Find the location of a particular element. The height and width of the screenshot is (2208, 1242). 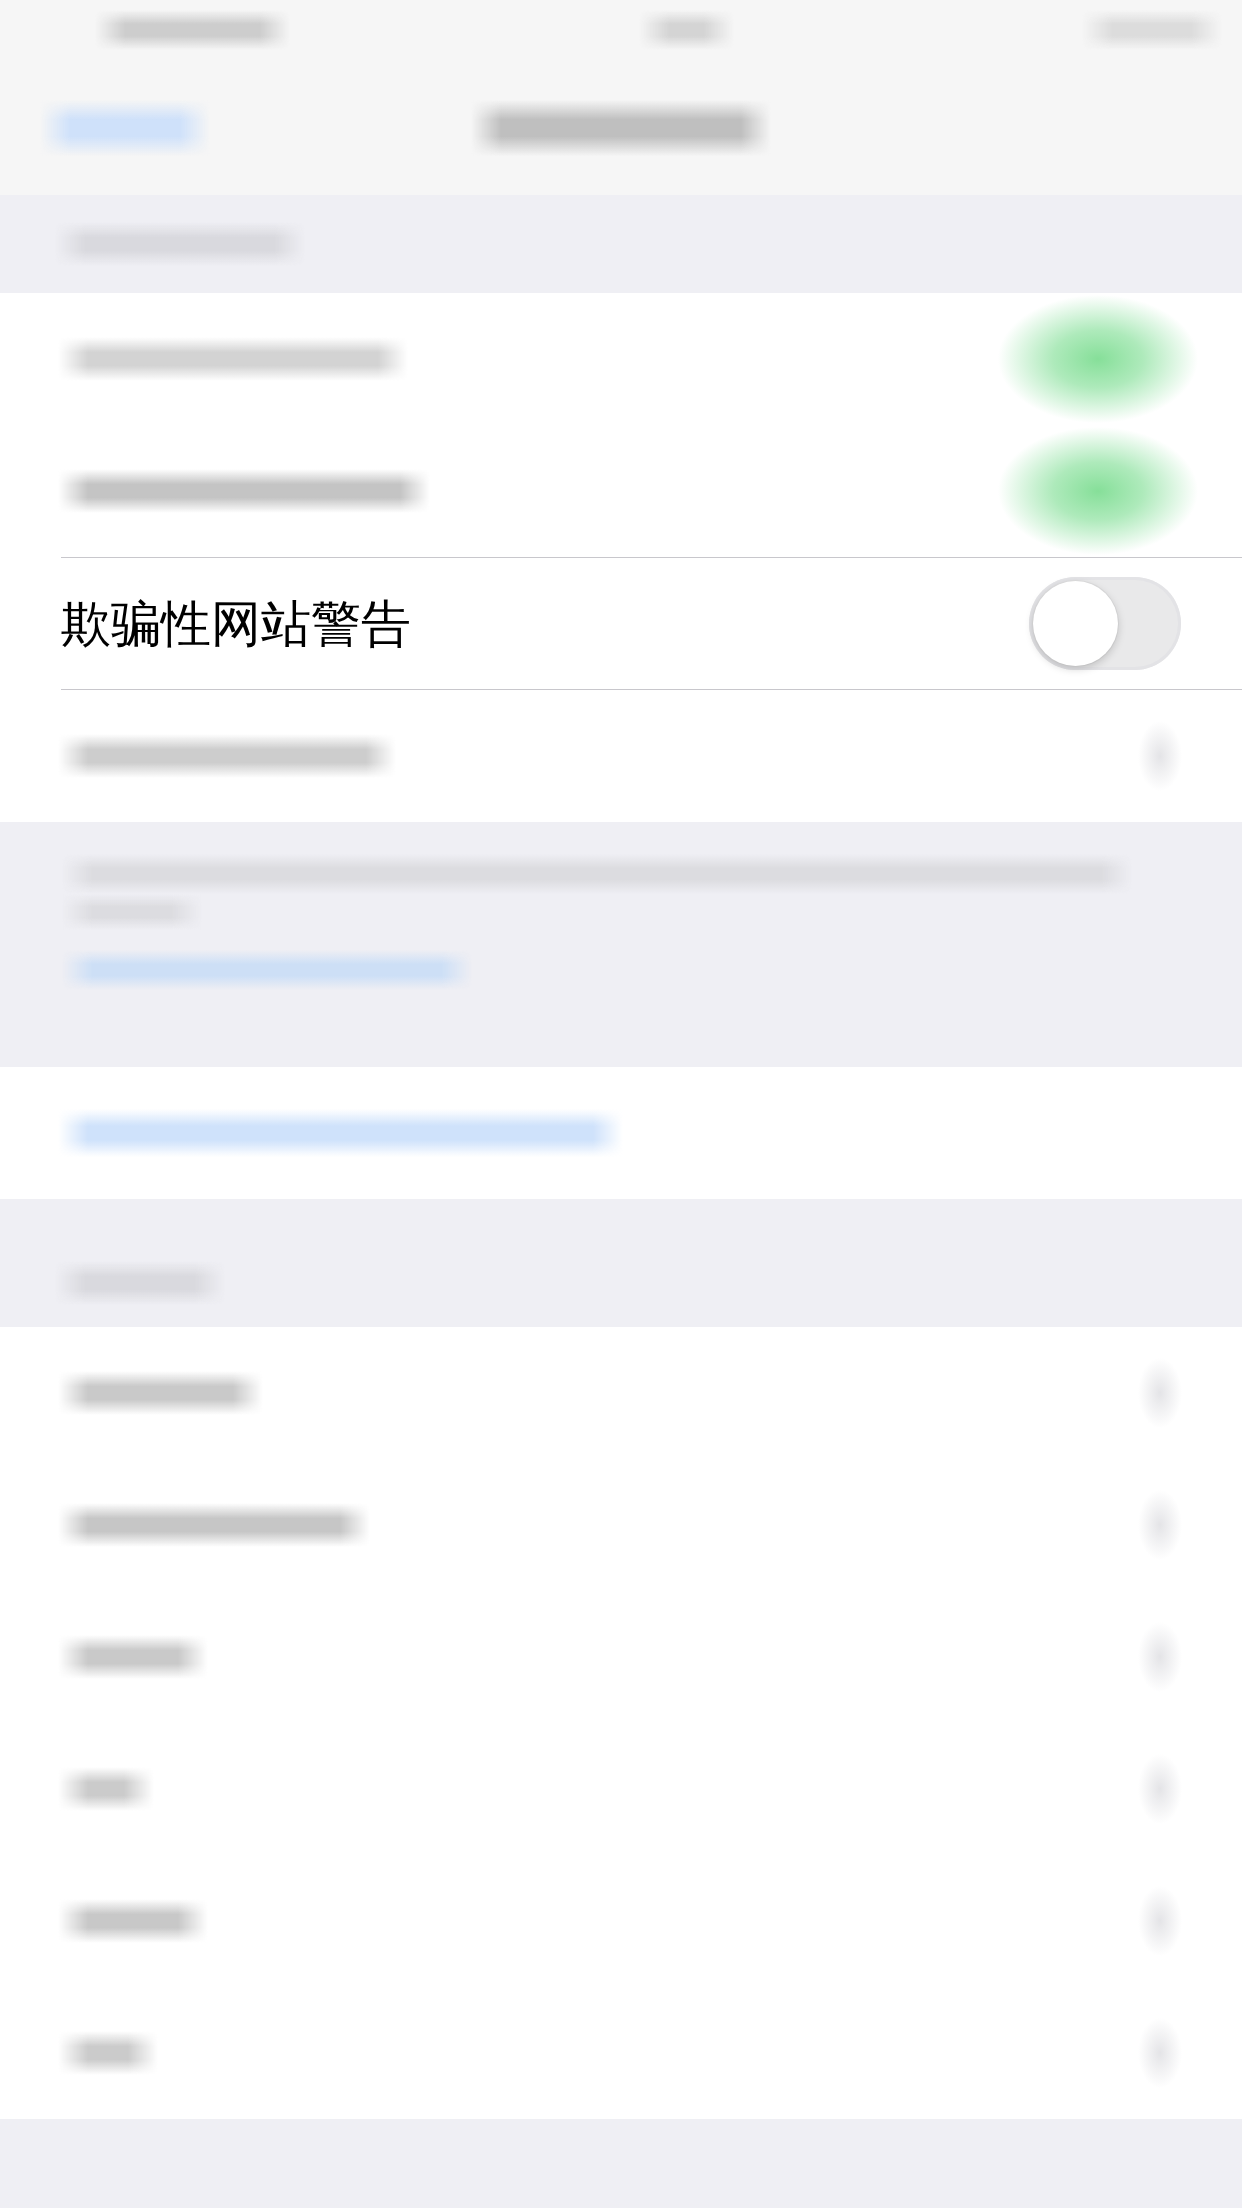

setting-label: 欺骗性网站警告 is located at coordinates (236, 623).